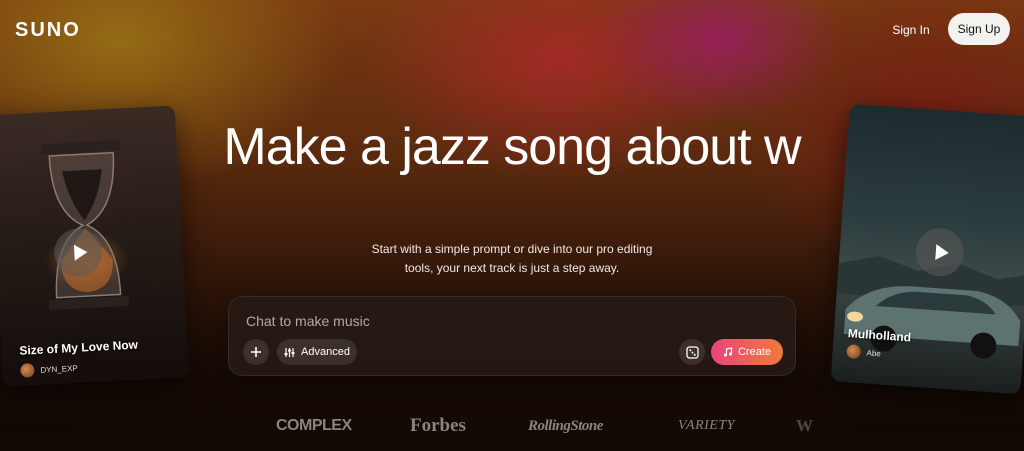 The height and width of the screenshot is (451, 1024). Describe the element at coordinates (565, 425) in the screenshot. I see `press-logo-rollingstone: RollingStone` at that location.